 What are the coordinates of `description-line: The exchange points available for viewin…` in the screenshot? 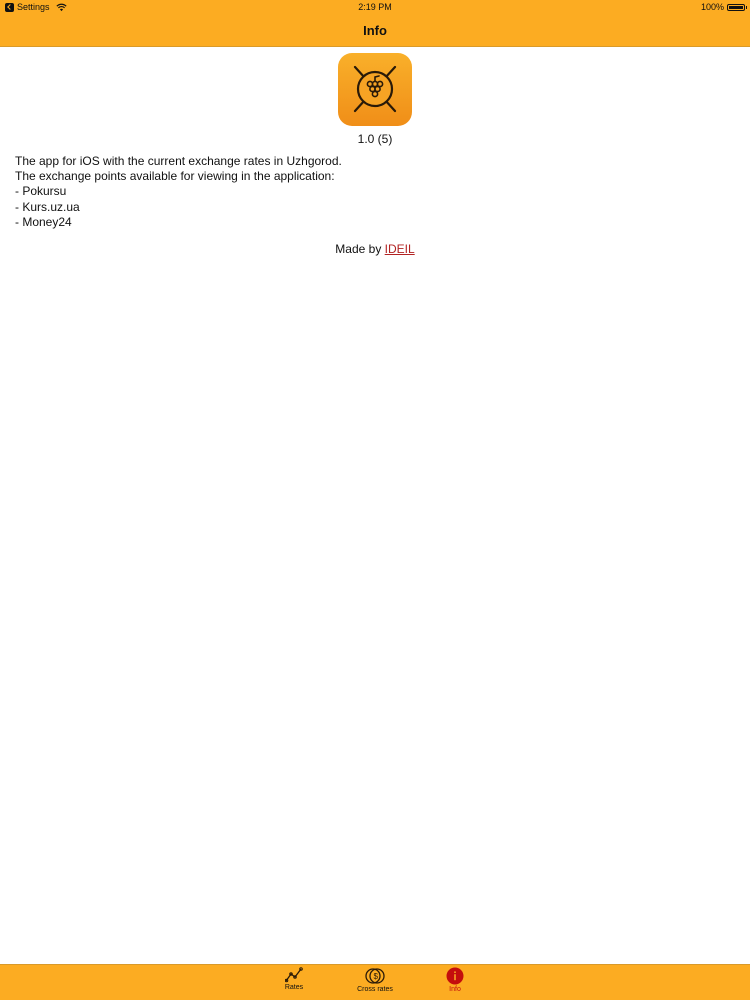 It's located at (175, 176).